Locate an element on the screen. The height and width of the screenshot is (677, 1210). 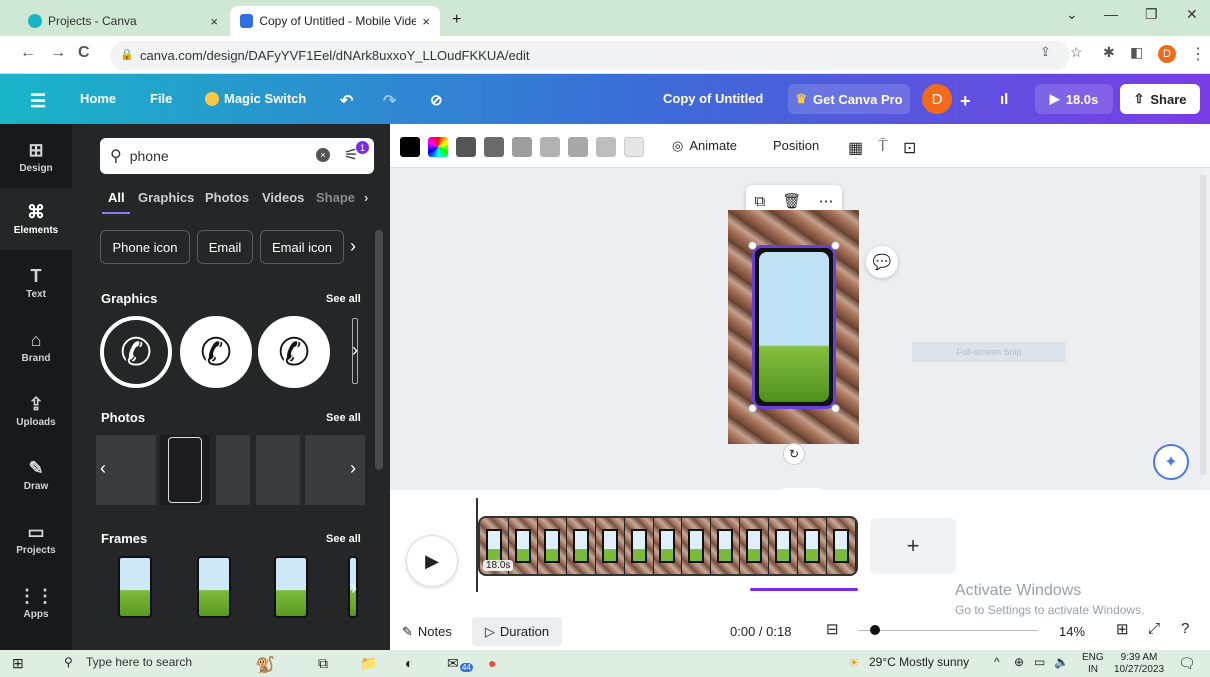
tab-search-chevron-icon: ⌄ is located at coordinates (1072, 14).